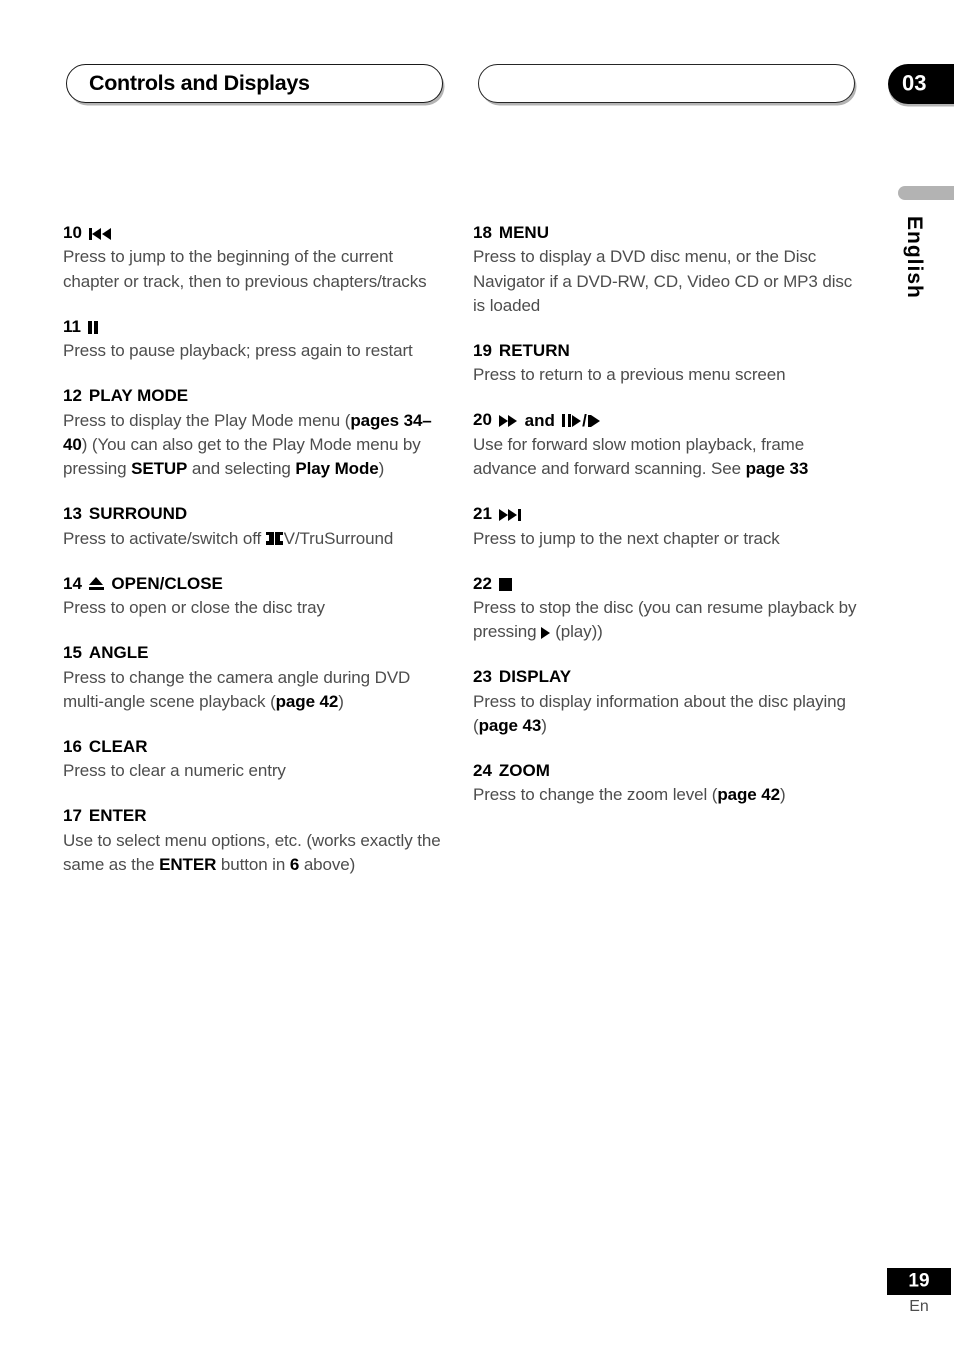 The image size is (954, 1352). I want to click on control-entry-number: 19, so click(482, 350).